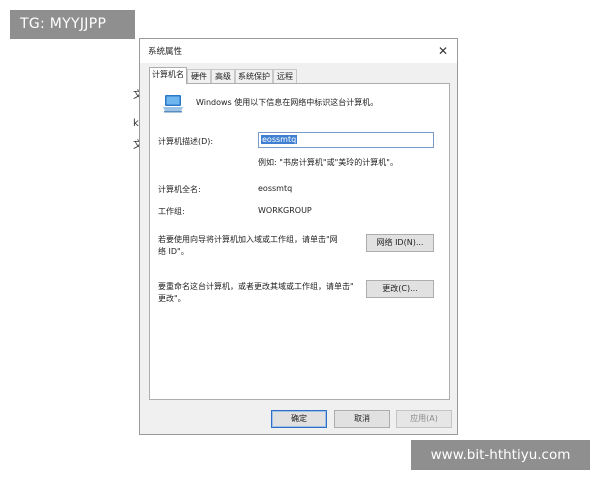 This screenshot has width=600, height=480. I want to click on rename-text: 更改"。, so click(172, 298).